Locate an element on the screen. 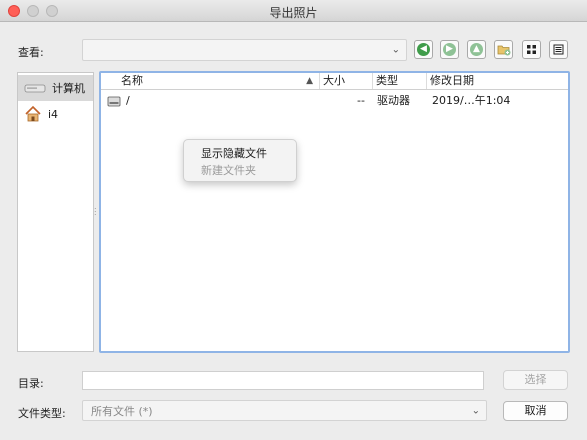 The image size is (587, 440). menu-item-new-folder: 新建文件夹 is located at coordinates (228, 170).